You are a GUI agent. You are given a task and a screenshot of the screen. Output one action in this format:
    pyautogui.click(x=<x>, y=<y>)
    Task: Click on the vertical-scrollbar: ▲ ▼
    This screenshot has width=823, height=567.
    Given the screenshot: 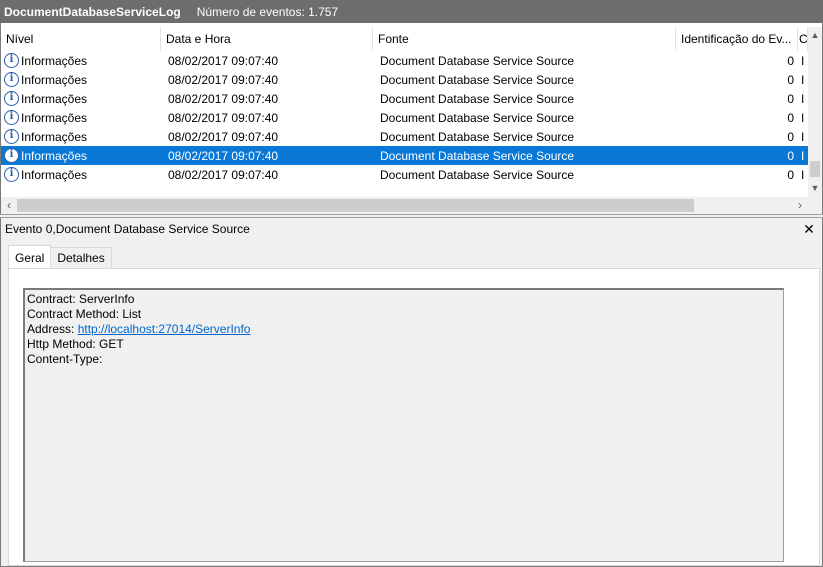 What is the action you would take?
    pyautogui.click(x=815, y=112)
    